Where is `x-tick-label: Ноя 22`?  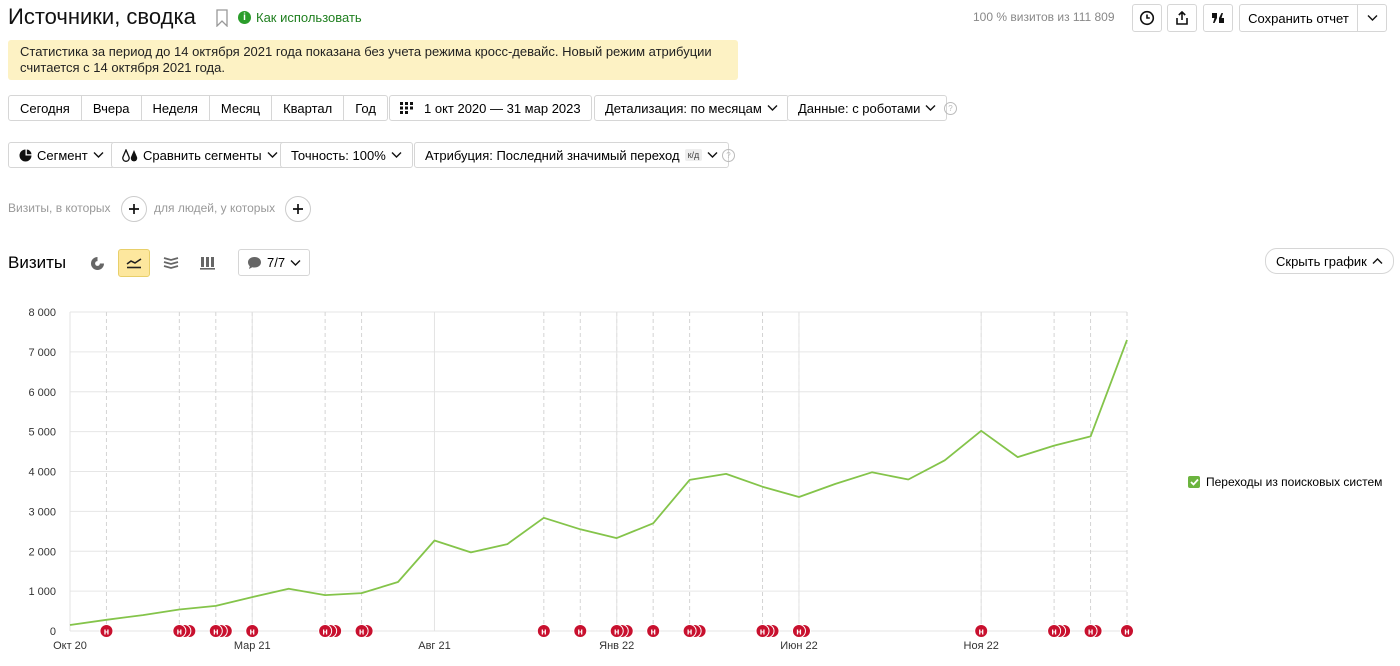 x-tick-label: Ноя 22 is located at coordinates (981, 646).